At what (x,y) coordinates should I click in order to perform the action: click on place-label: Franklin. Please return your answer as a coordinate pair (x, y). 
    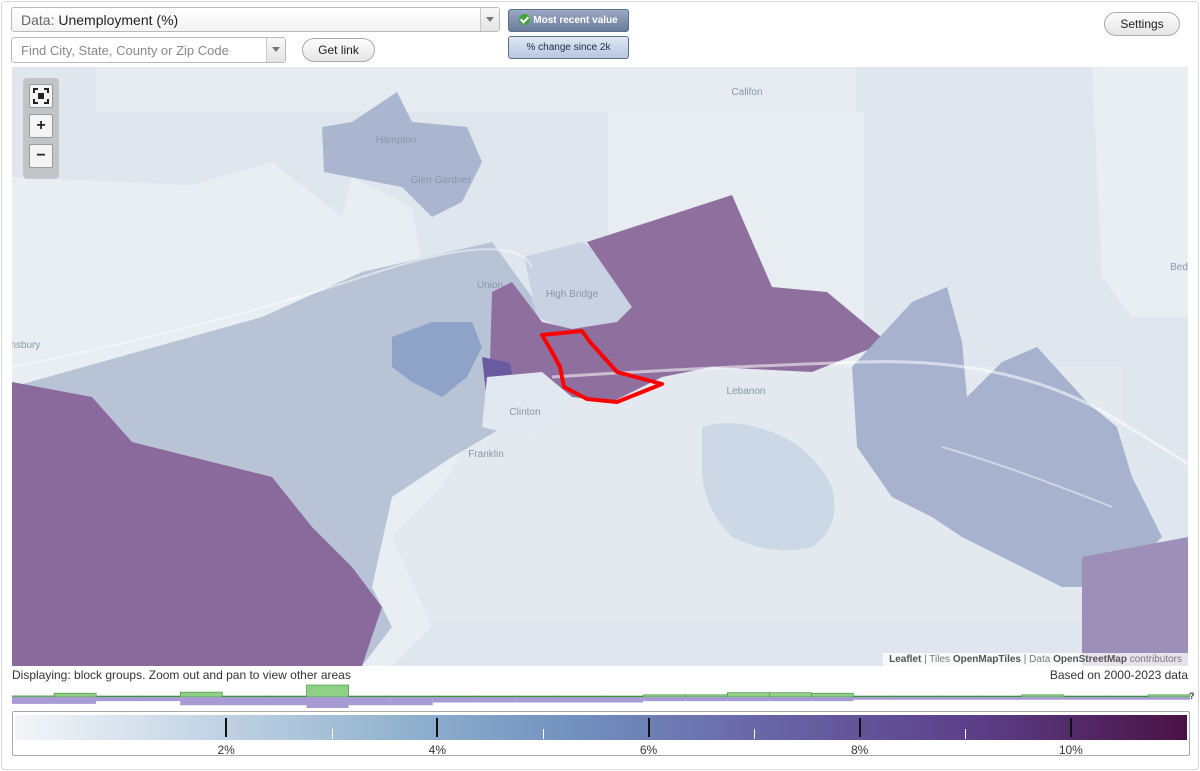
    Looking at the image, I should click on (486, 454).